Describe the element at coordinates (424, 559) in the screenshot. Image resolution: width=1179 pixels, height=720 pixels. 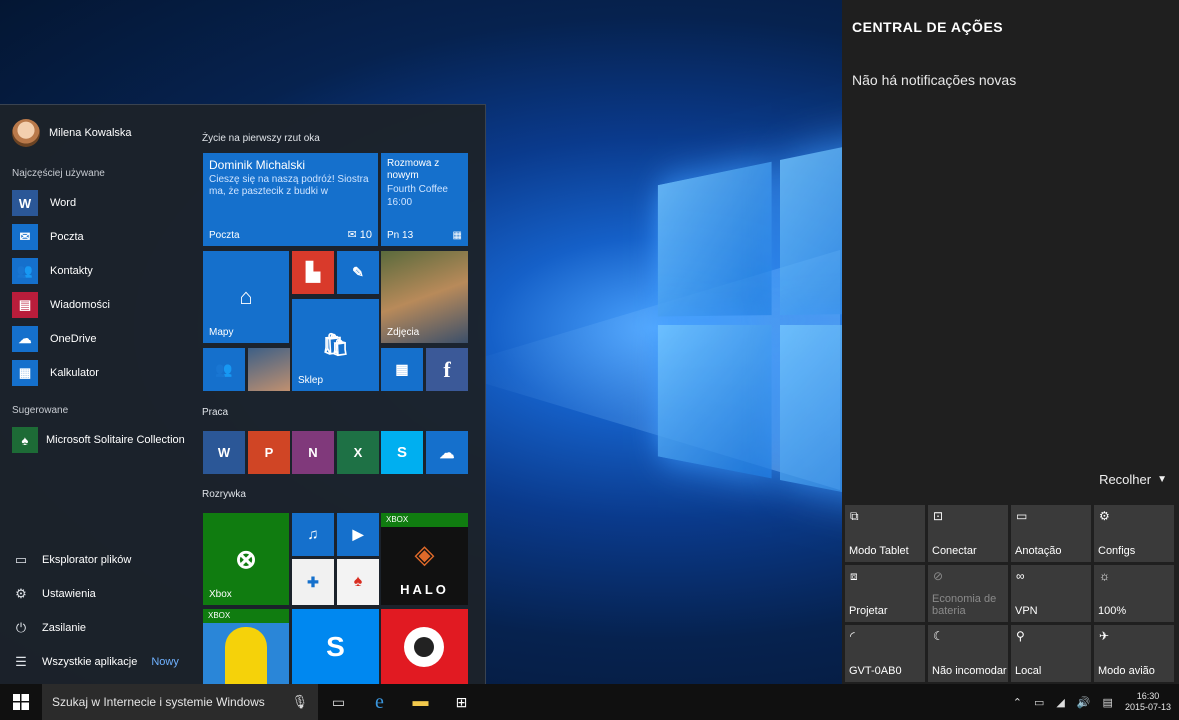
I see `halo-tile: XBOX ◈ HALO` at that location.